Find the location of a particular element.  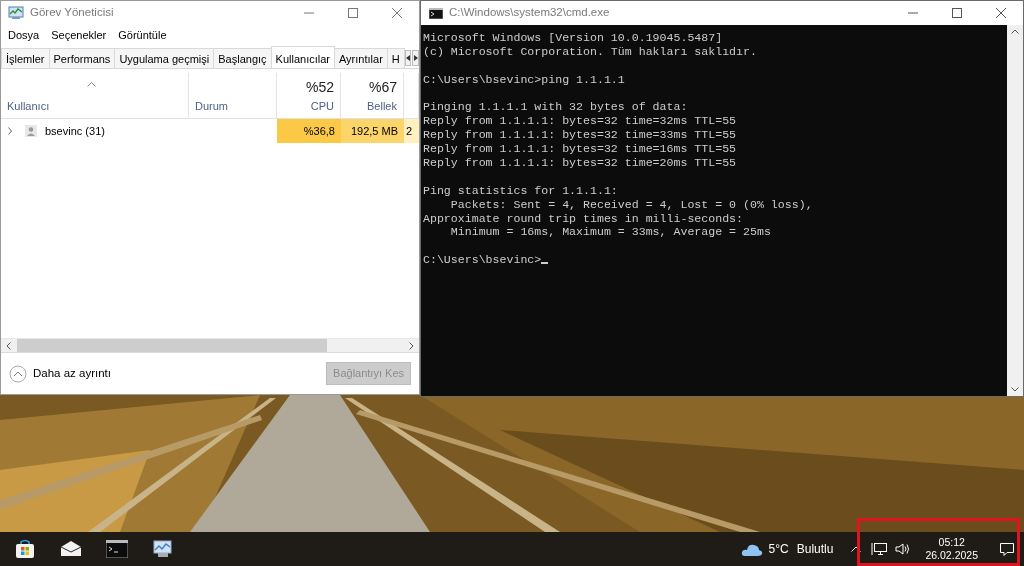

fewer-details-link: Daha az ayrıntı is located at coordinates (72, 373).